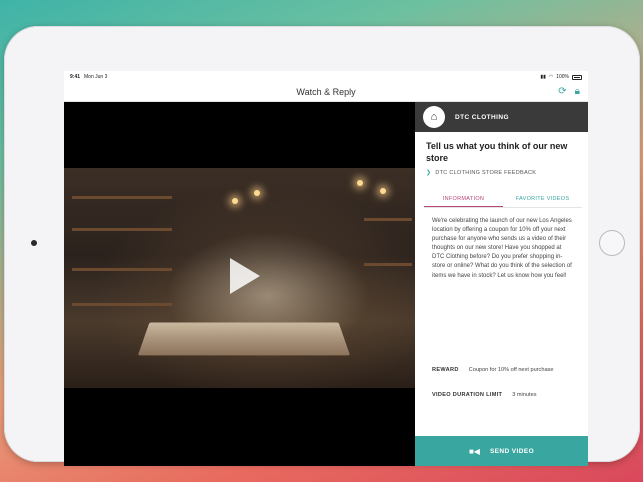 The width and height of the screenshot is (643, 482). What do you see at coordinates (474, 451) in the screenshot?
I see `video-camera-icon: ■◀` at bounding box center [474, 451].